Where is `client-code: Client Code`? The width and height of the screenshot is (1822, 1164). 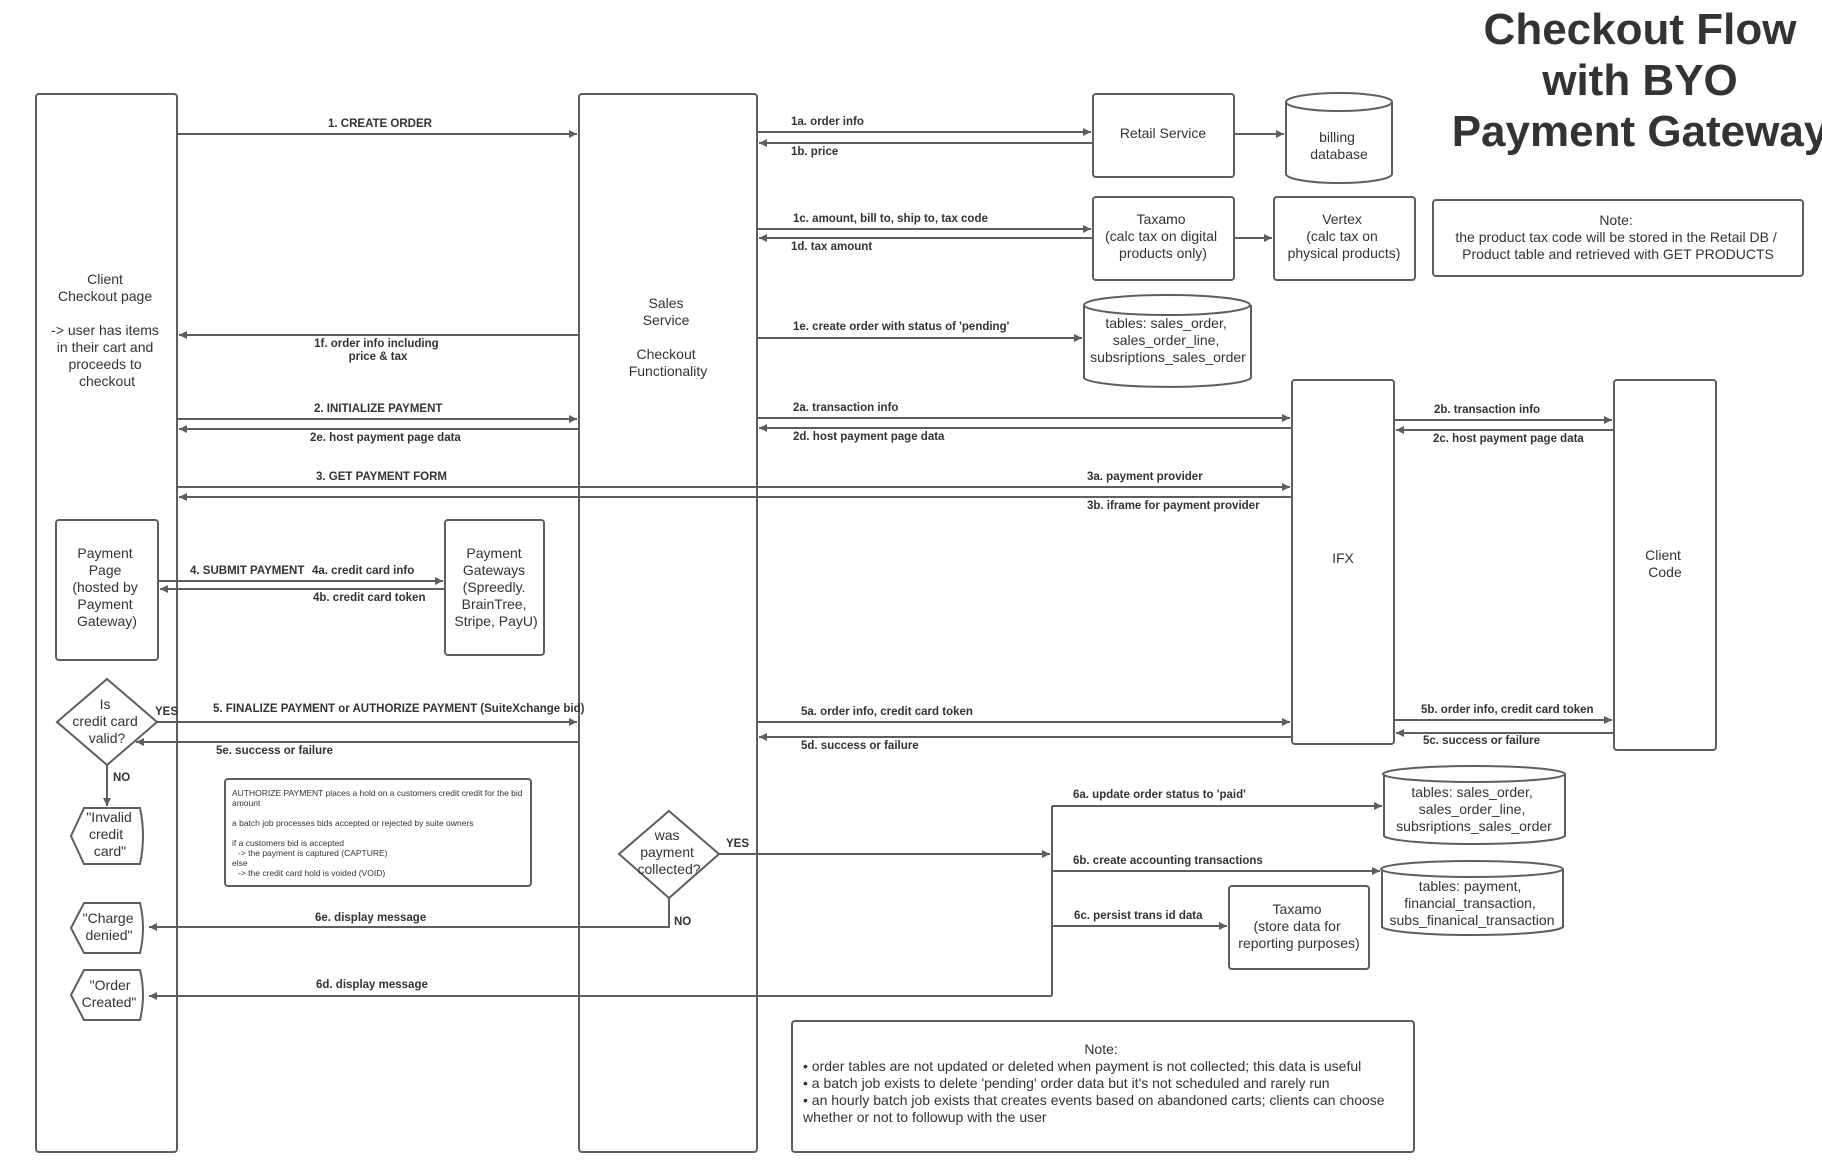
client-code: Client Code is located at coordinates (1665, 565).